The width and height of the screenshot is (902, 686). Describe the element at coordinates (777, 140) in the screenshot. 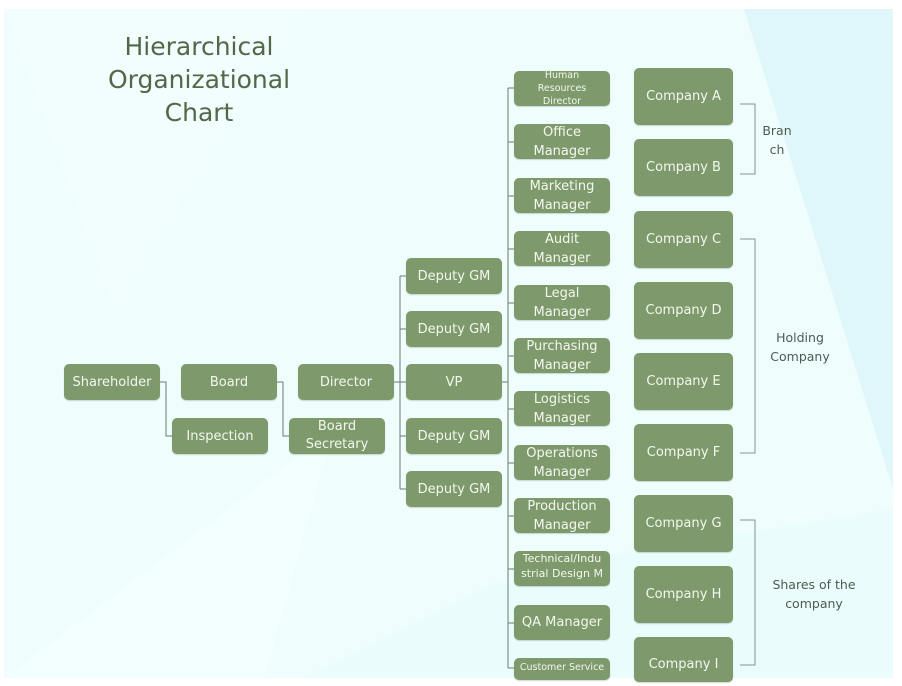

I see `group-label-branch: Bran ch` at that location.